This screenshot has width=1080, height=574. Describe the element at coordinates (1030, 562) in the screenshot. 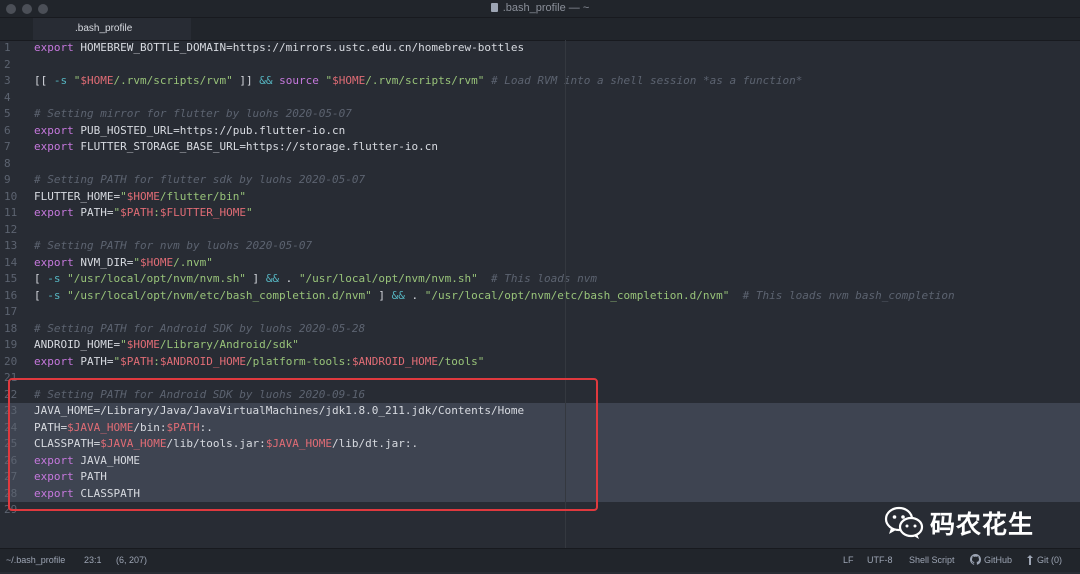

I see `git-branch-icon` at that location.